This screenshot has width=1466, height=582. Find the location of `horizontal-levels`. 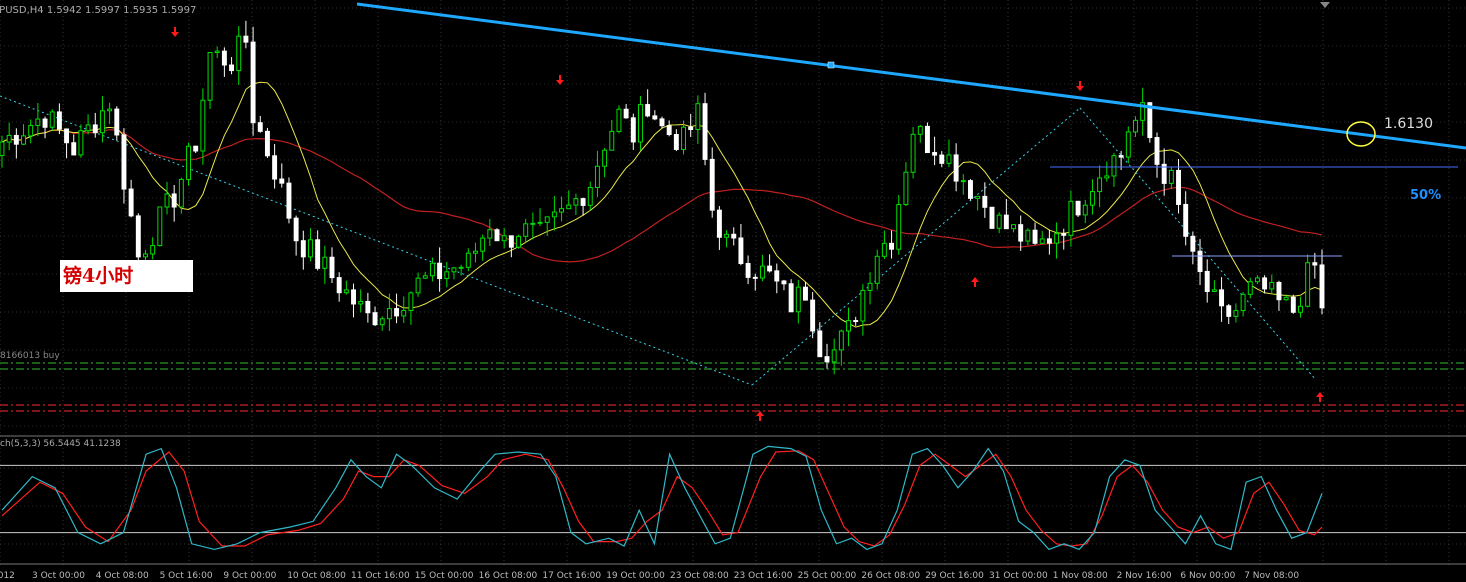

horizontal-levels is located at coordinates (733, 387).